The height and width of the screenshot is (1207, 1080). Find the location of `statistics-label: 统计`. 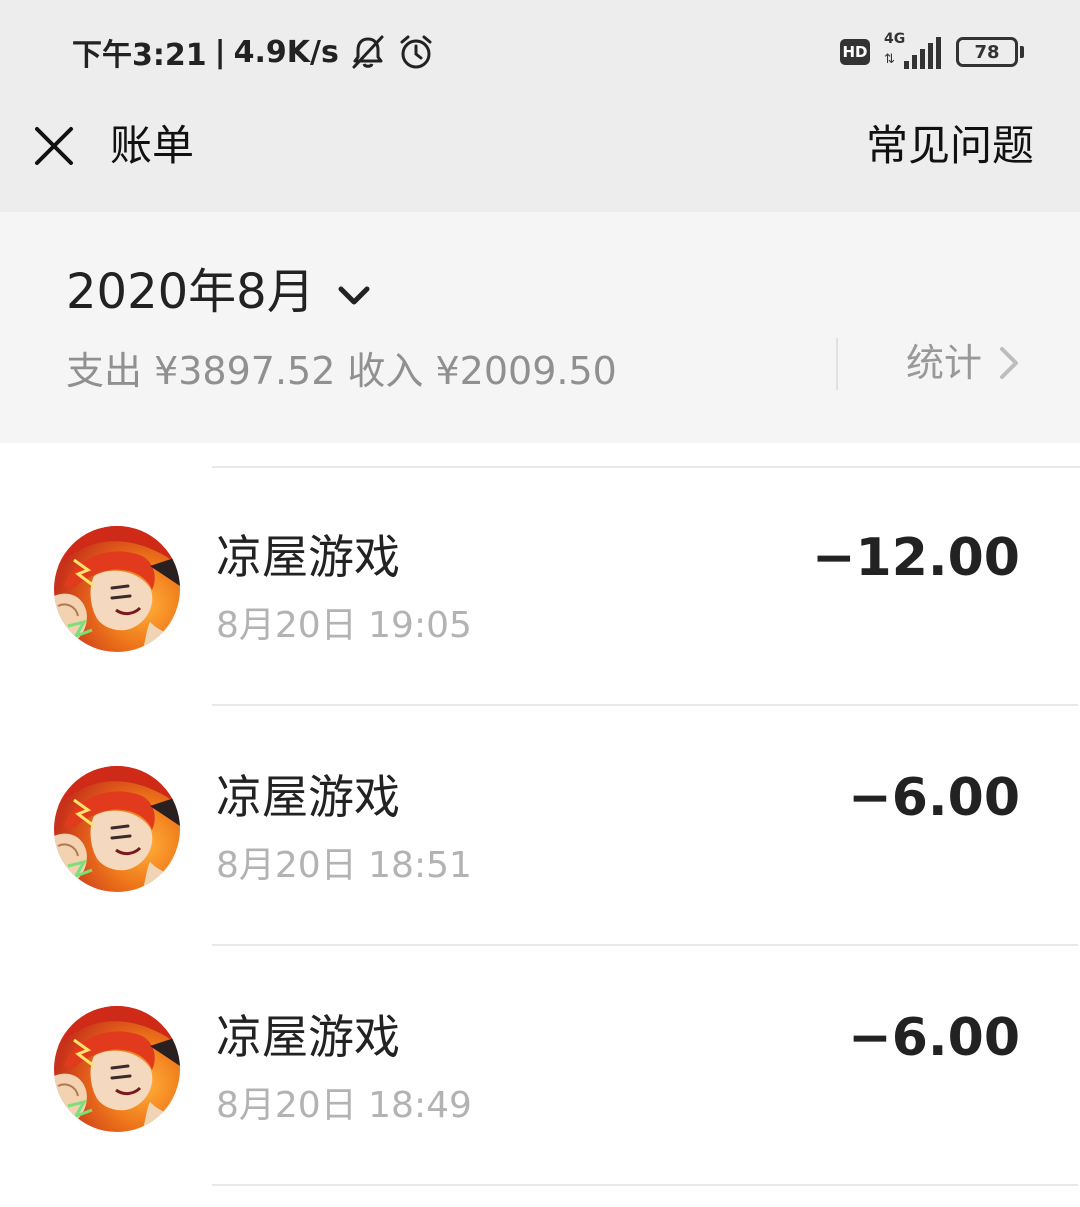

statistics-label: 统计 is located at coordinates (944, 363).